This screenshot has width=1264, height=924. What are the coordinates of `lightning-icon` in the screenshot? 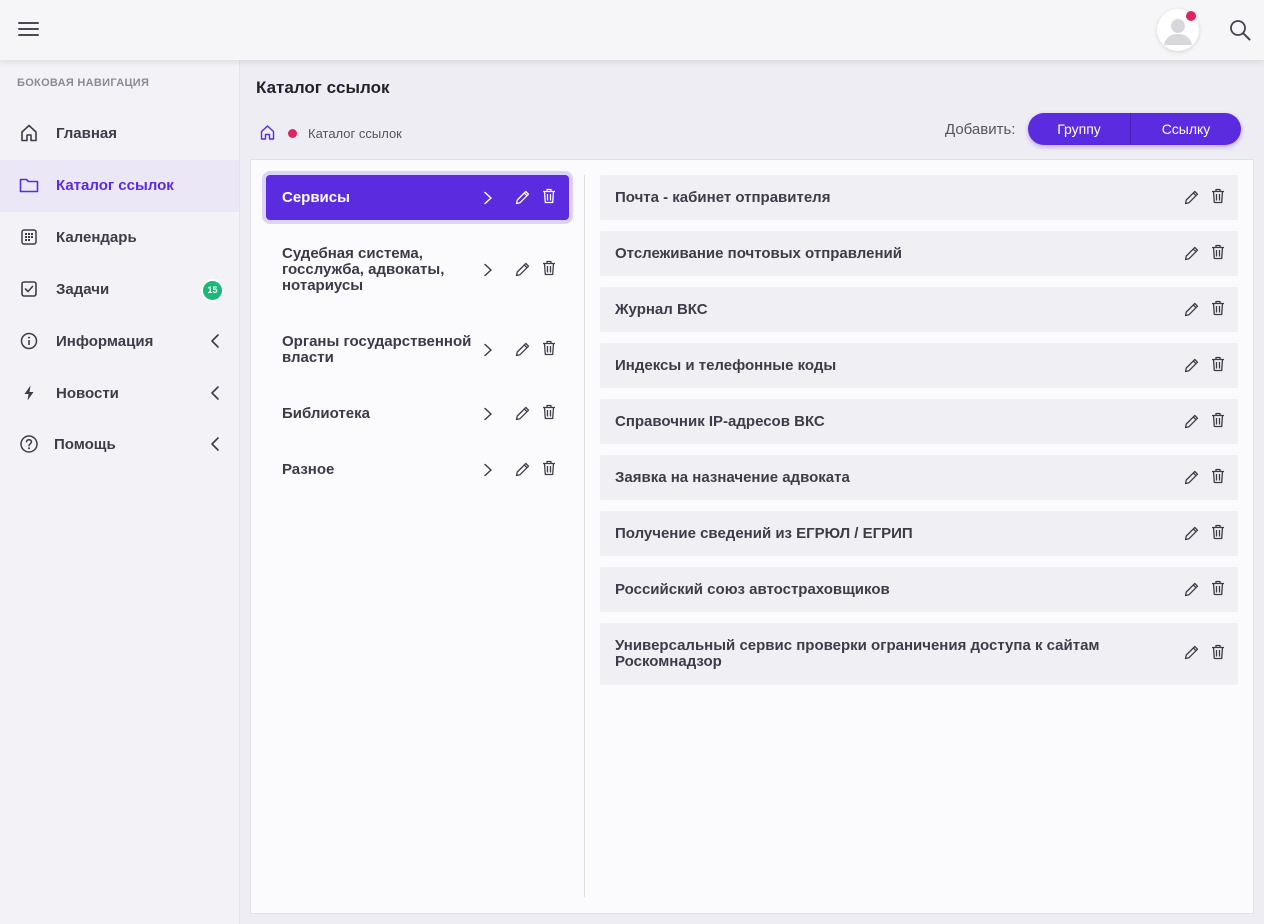 It's located at (29, 393).